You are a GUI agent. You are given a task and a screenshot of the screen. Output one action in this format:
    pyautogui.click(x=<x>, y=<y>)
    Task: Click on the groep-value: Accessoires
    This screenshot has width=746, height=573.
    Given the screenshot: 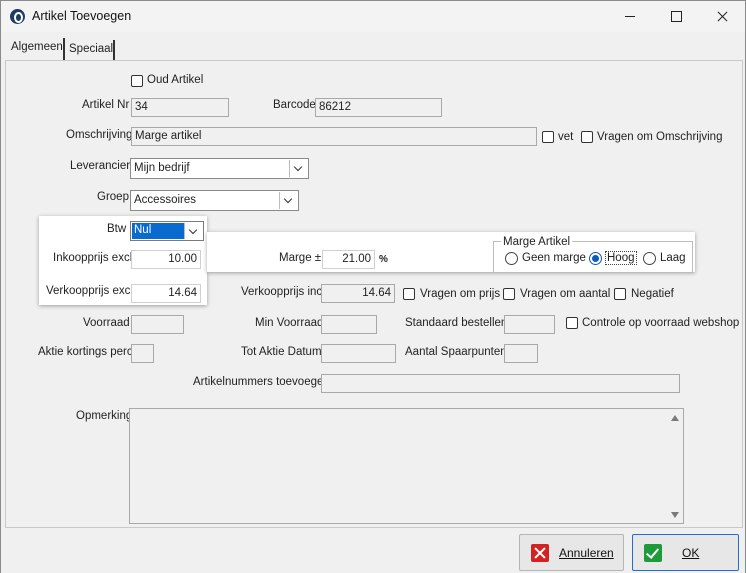 What is the action you would take?
    pyautogui.click(x=165, y=200)
    